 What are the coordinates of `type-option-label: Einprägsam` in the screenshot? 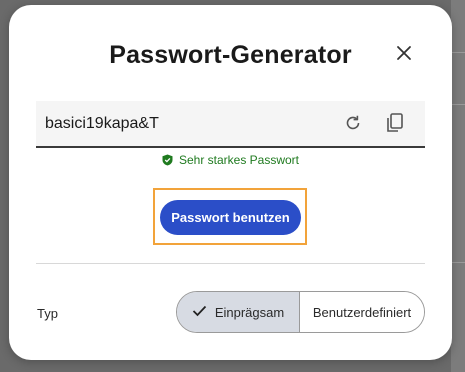 It's located at (249, 312).